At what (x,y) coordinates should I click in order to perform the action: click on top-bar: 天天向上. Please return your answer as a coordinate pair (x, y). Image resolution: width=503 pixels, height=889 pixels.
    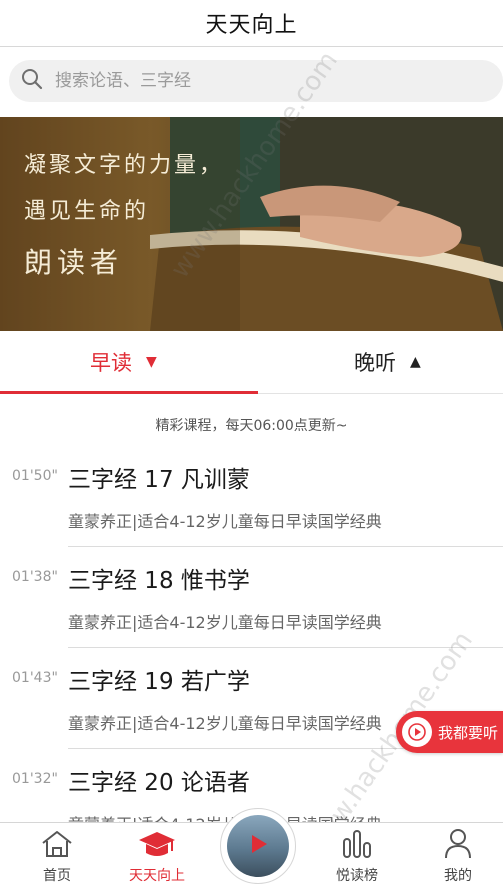
    Looking at the image, I should click on (251, 23).